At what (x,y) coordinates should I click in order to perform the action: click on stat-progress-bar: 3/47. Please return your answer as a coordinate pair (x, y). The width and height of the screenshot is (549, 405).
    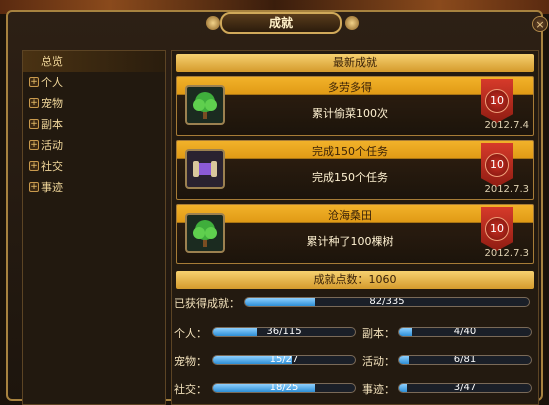
    Looking at the image, I should click on (465, 388).